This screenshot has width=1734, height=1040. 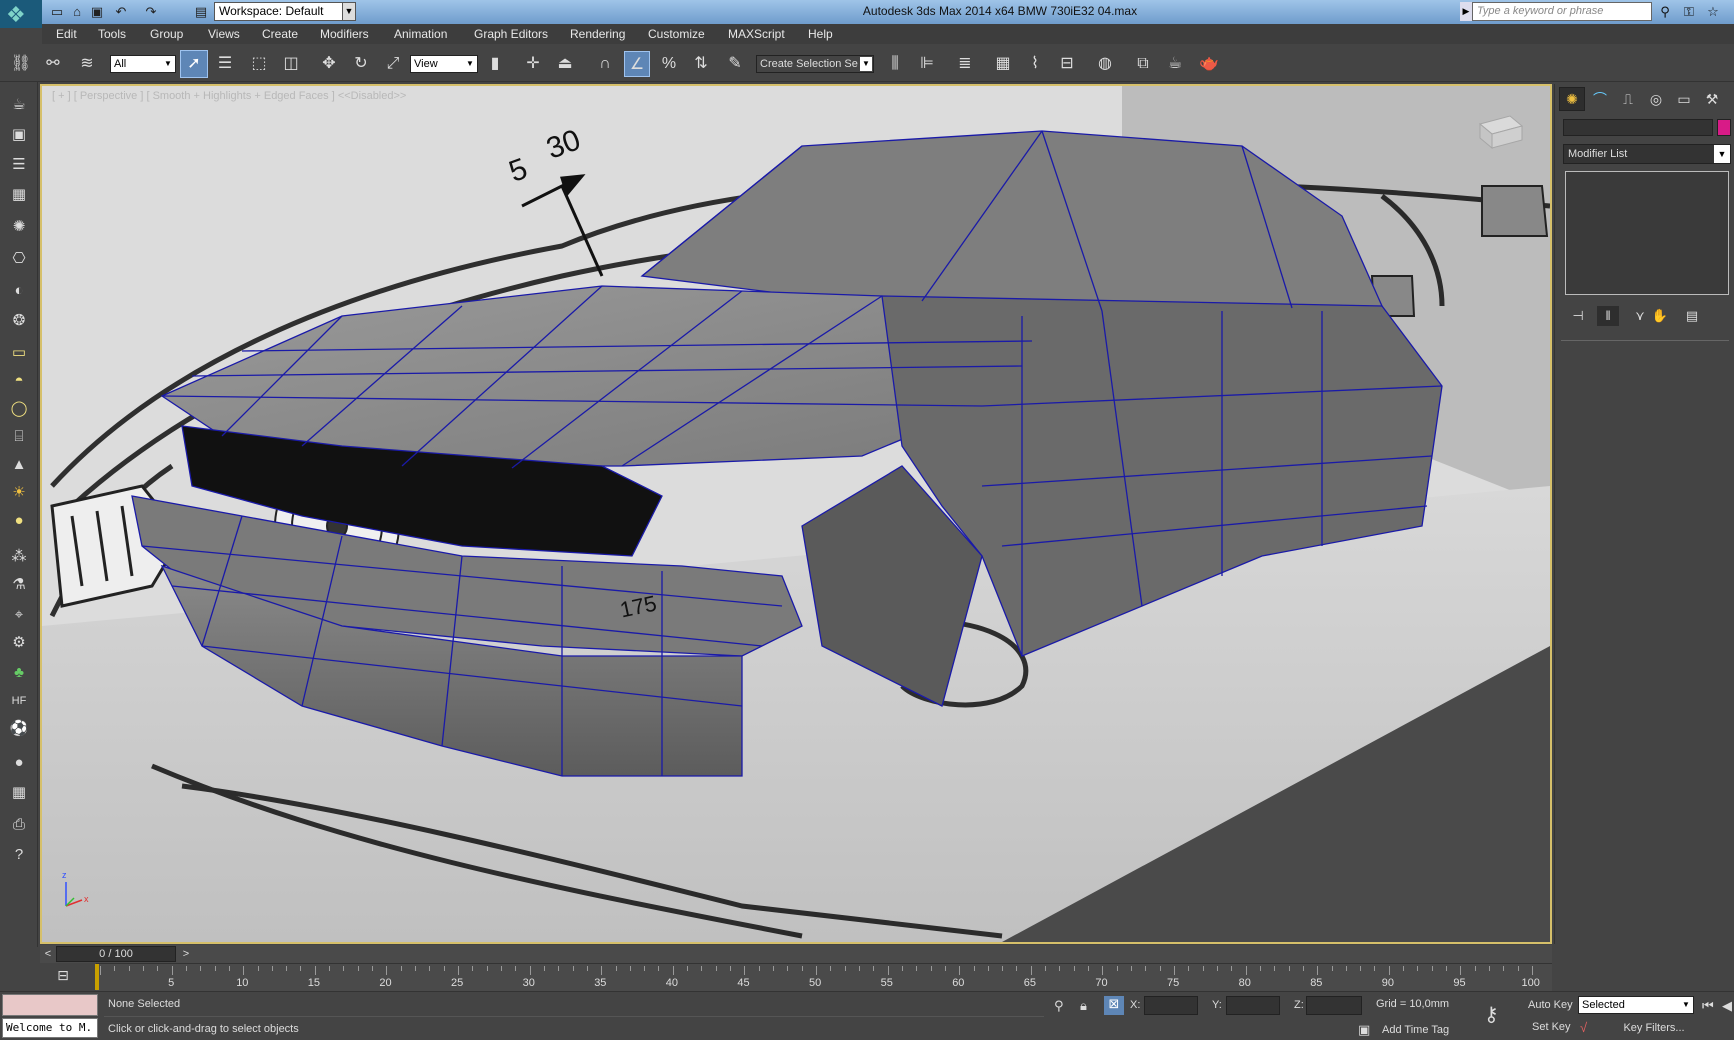 I want to click on pivot-center-icon: ▮, so click(x=495, y=64).